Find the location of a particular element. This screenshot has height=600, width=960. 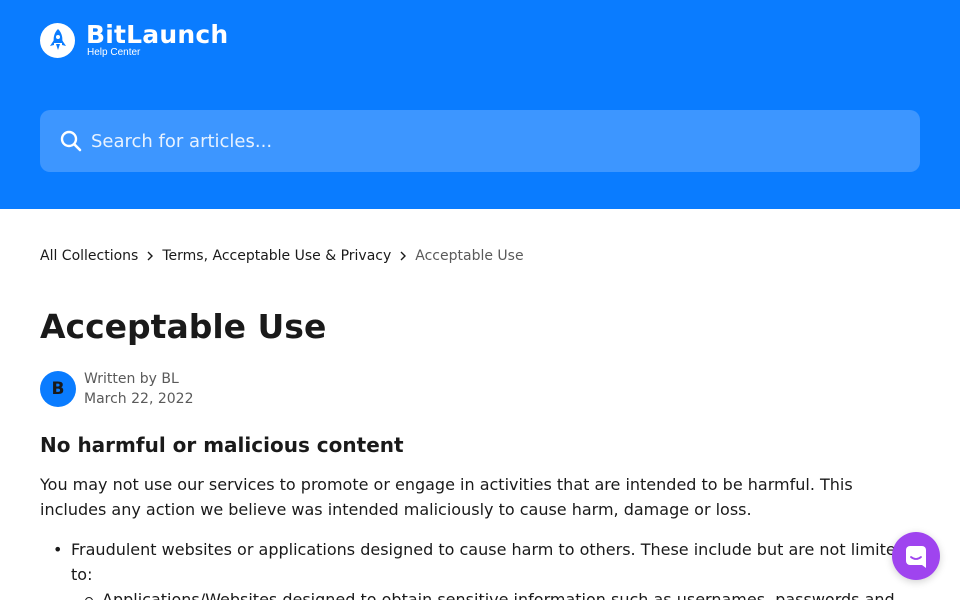

article-date: March 22, 2022 is located at coordinates (139, 399).